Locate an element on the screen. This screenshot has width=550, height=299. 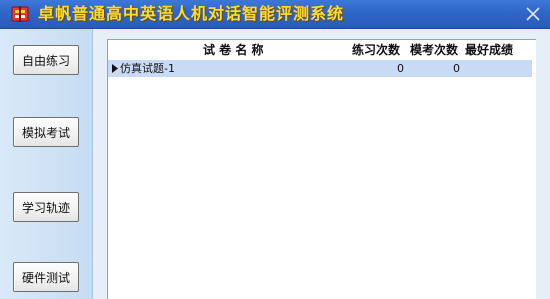
title-bar: 卓帆普通高中英语人机对话智能评测系统 is located at coordinates (275, 14).